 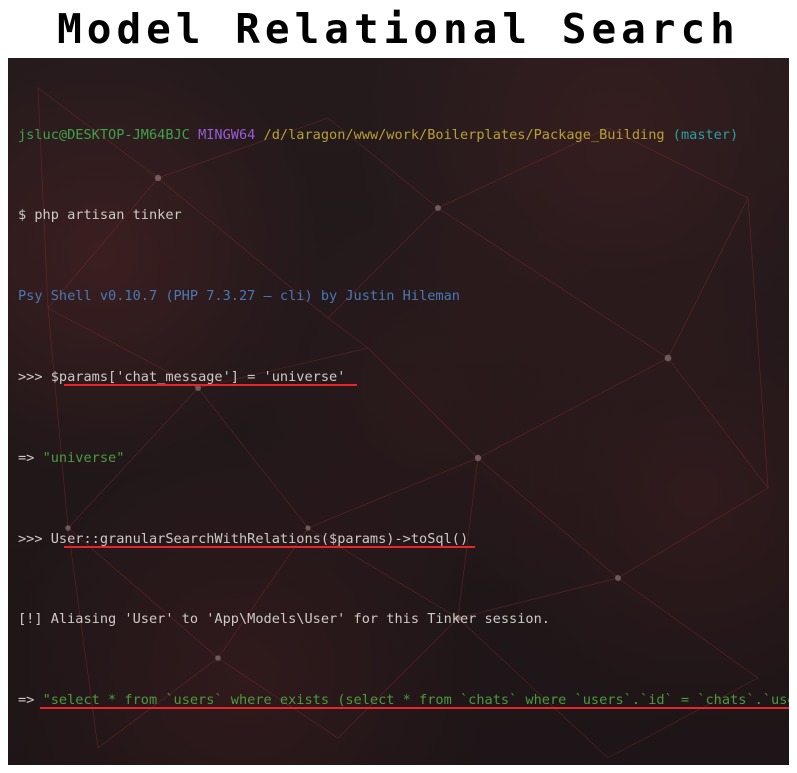 I want to click on page-title: Model Relational Search, so click(x=398, y=28).